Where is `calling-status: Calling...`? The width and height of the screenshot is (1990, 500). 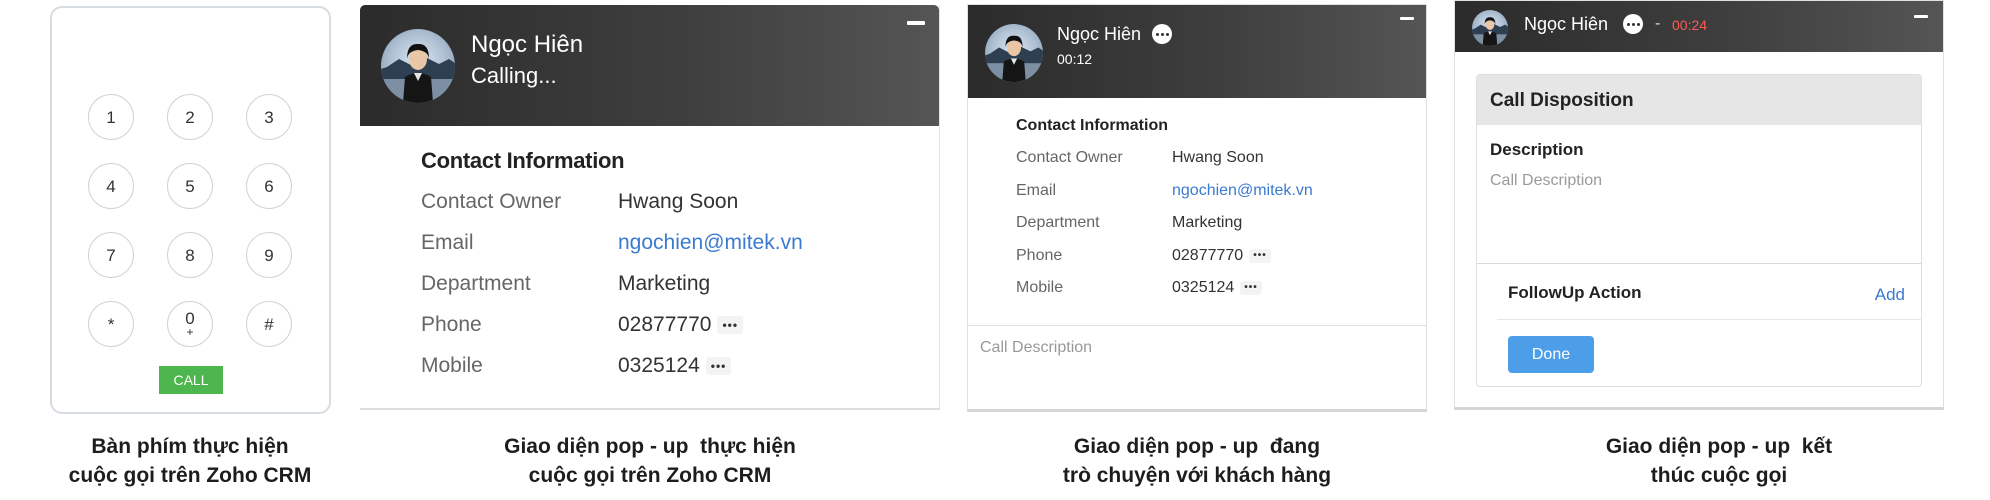 calling-status: Calling... is located at coordinates (514, 75).